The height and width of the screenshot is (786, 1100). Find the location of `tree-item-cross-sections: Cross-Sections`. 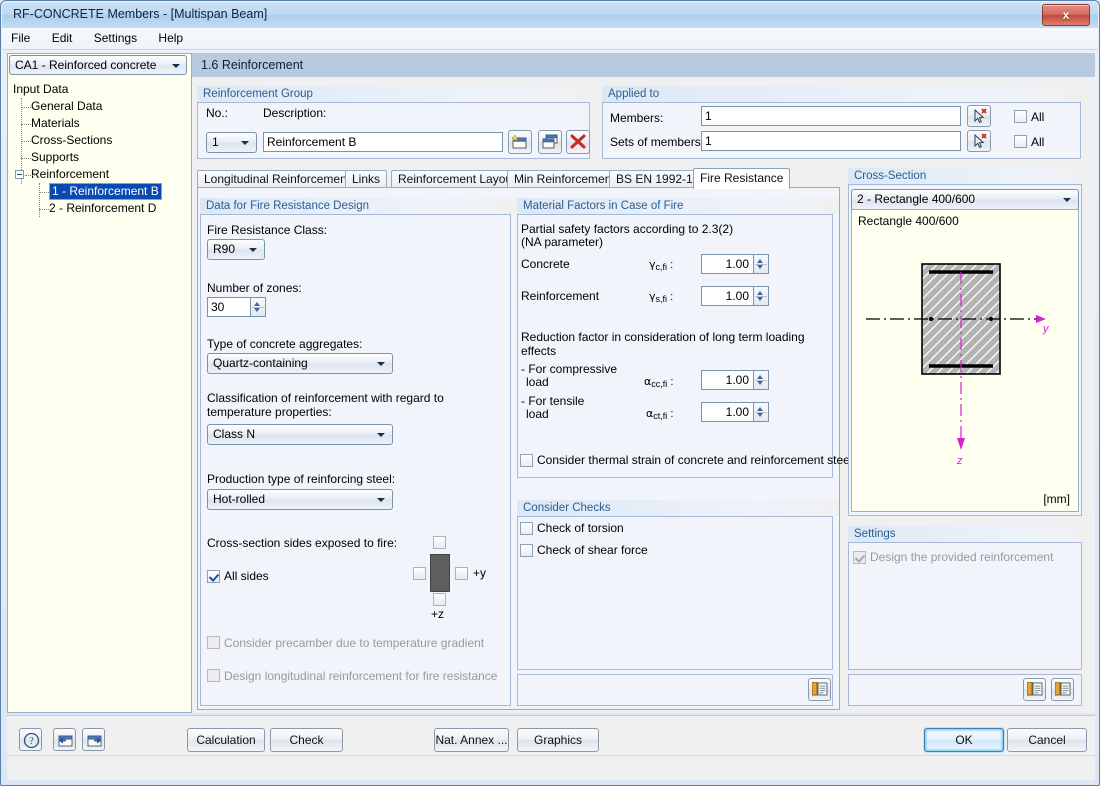

tree-item-cross-sections: Cross-Sections is located at coordinates (98, 140).